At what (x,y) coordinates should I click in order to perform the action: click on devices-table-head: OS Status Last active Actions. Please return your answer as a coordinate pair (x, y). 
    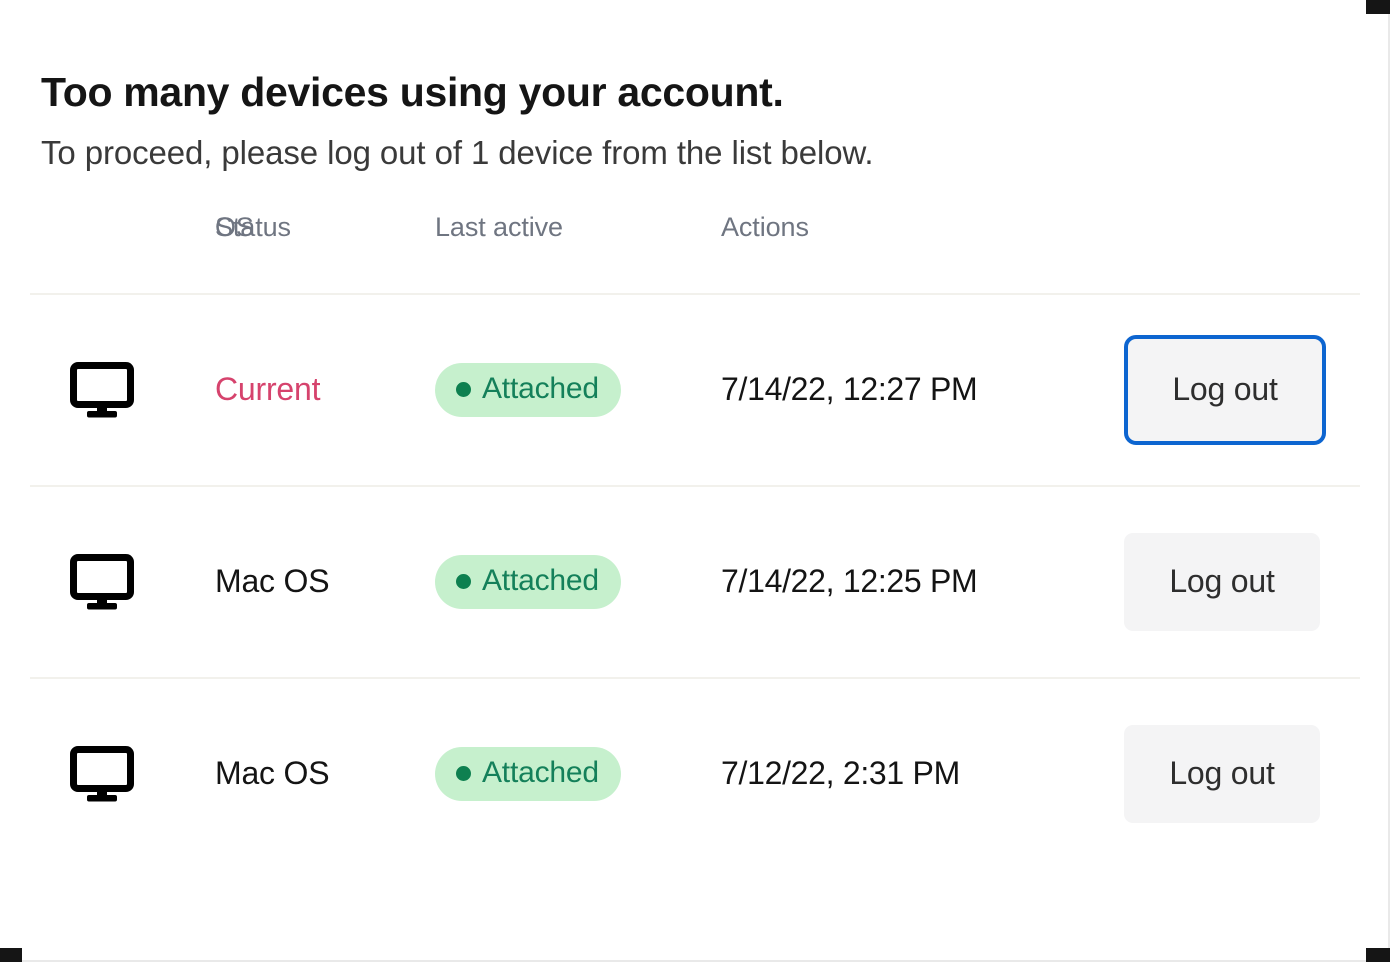
    Looking at the image, I should click on (695, 253).